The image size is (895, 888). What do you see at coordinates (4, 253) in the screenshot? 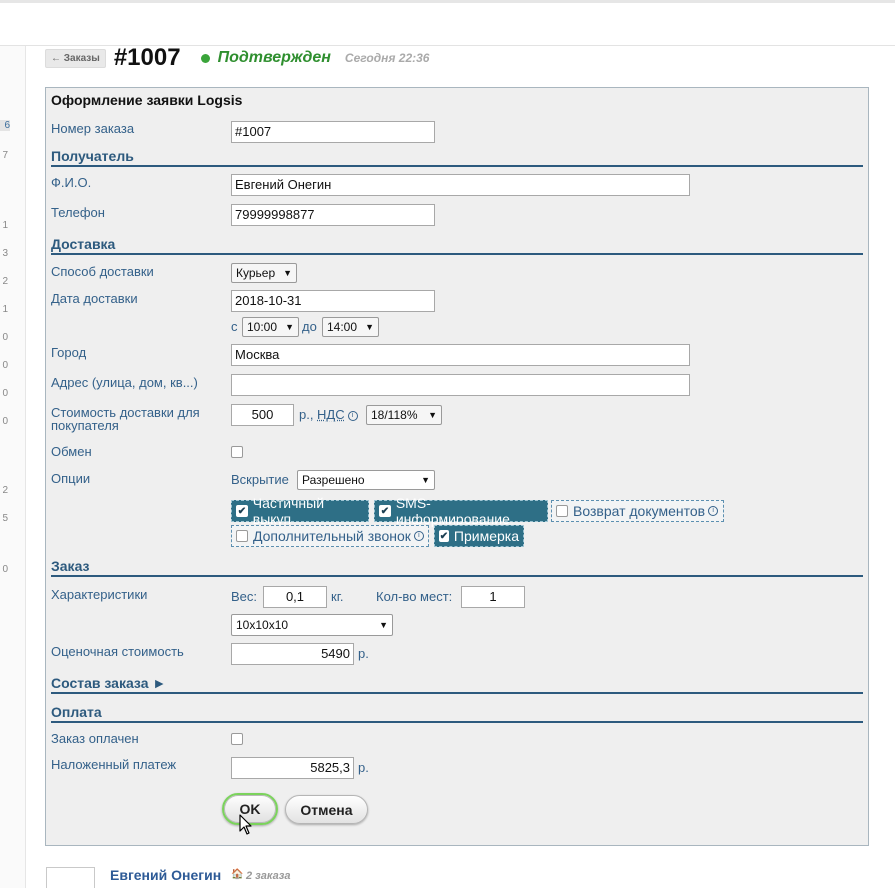
I see `left-count: 3` at bounding box center [4, 253].